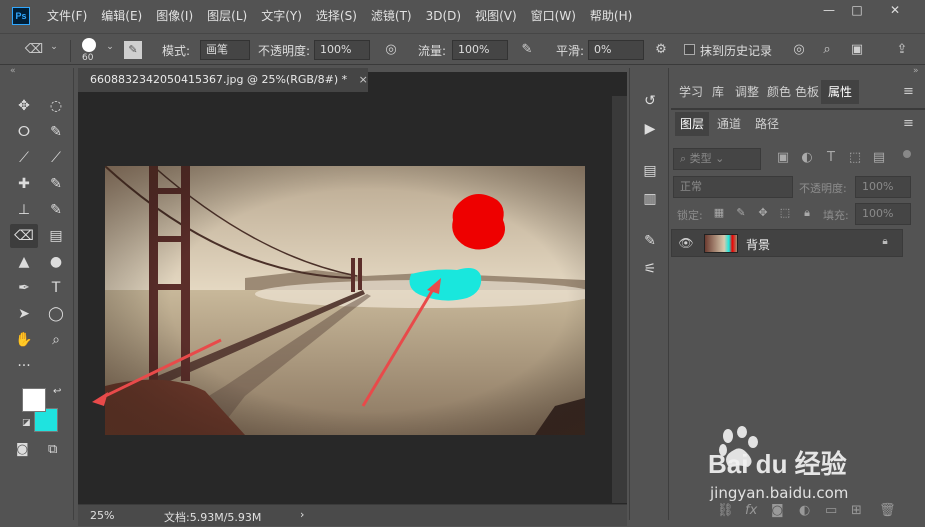 This screenshot has height=527, width=925. What do you see at coordinates (804, 510) in the screenshot?
I see `adjustment-layer-icon: ◐` at bounding box center [804, 510].